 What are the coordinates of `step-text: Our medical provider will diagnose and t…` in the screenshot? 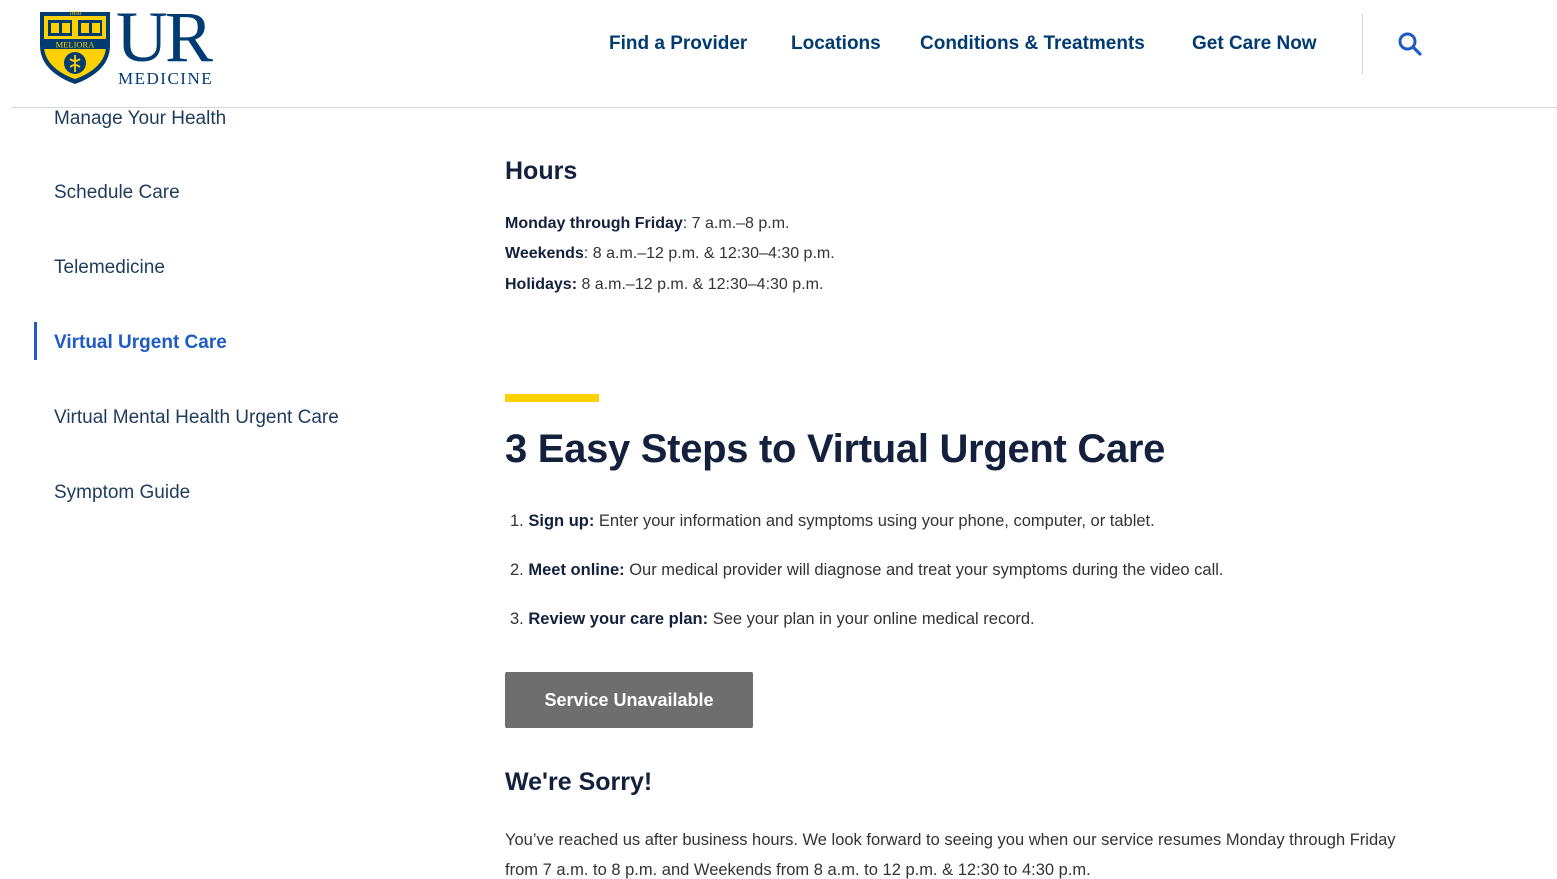 It's located at (924, 570).